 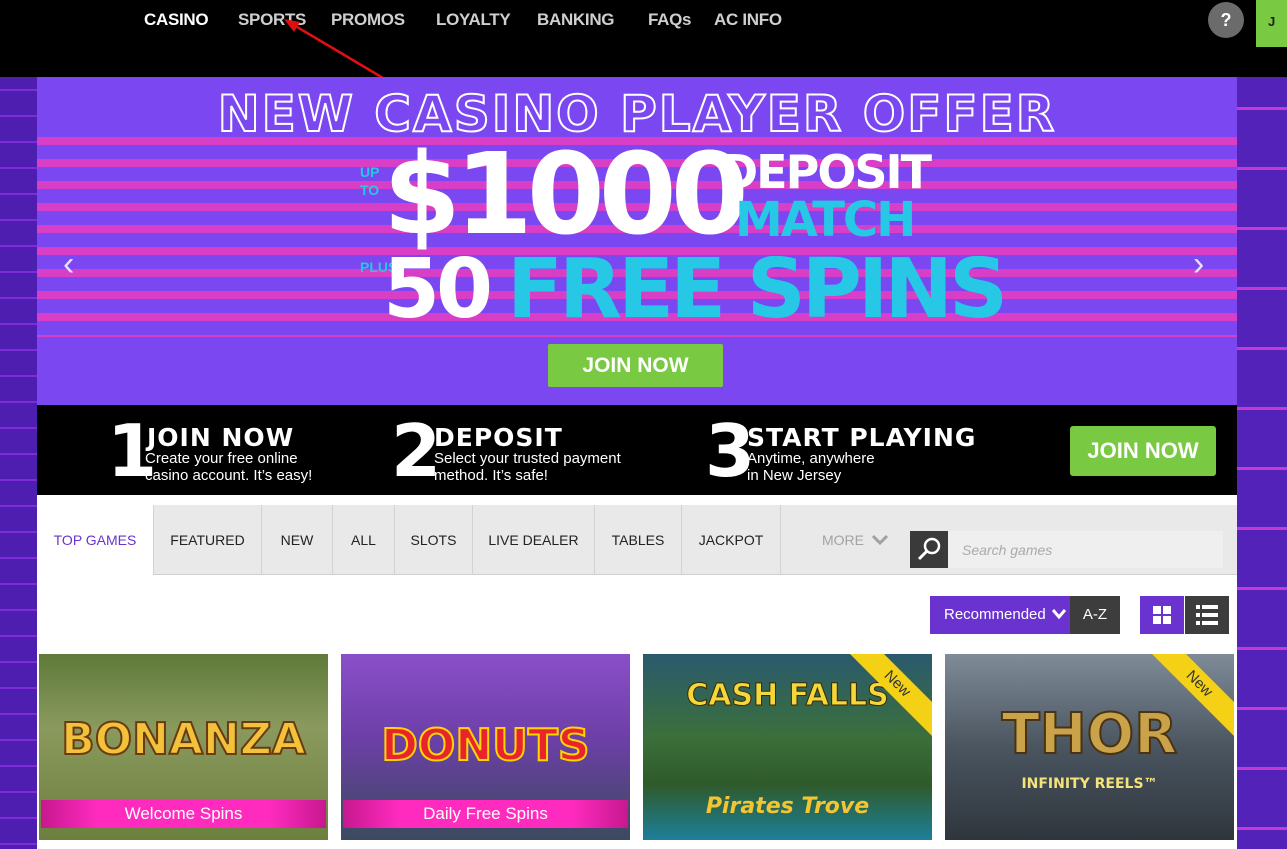 What do you see at coordinates (473, 20) in the screenshot?
I see `nav-loyalty: LOYALTY` at bounding box center [473, 20].